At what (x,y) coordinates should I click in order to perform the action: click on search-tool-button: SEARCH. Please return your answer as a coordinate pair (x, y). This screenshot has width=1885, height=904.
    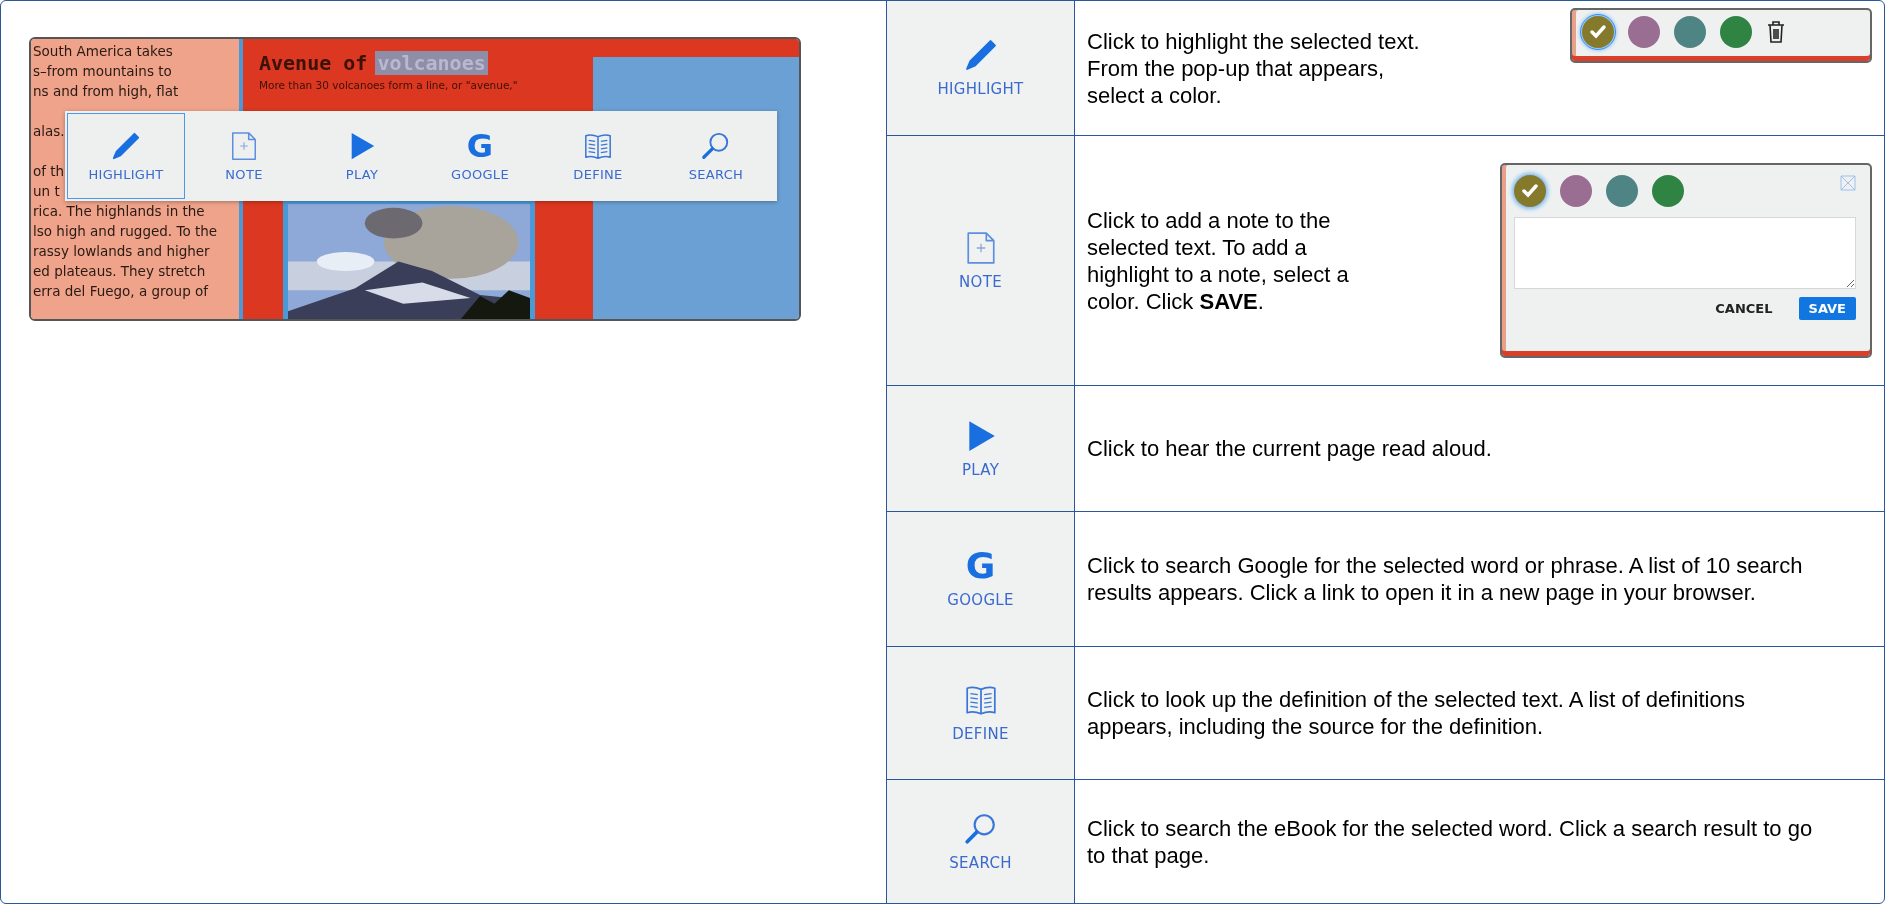
    Looking at the image, I should click on (716, 156).